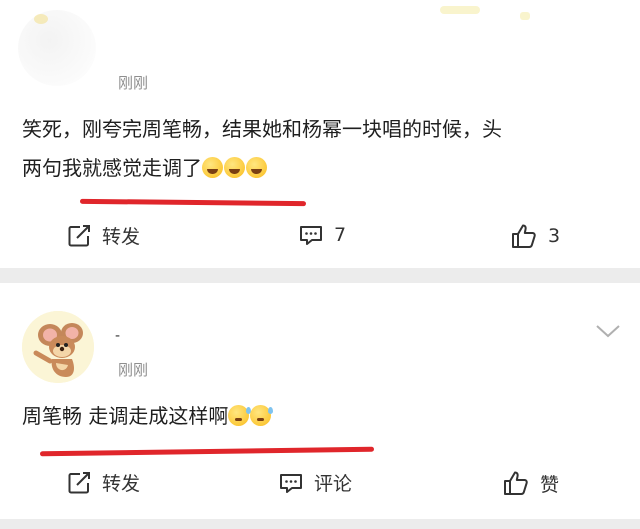  I want to click on like-button: 3, so click(535, 236).